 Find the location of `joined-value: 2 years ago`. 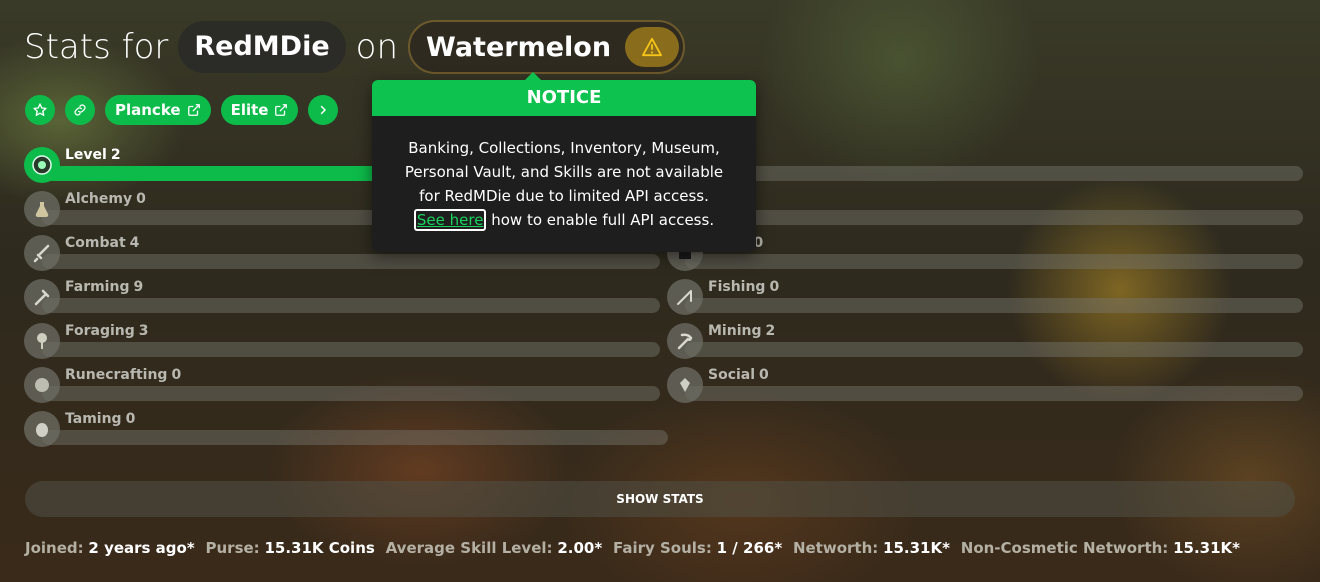

joined-value: 2 years ago is located at coordinates (137, 548).